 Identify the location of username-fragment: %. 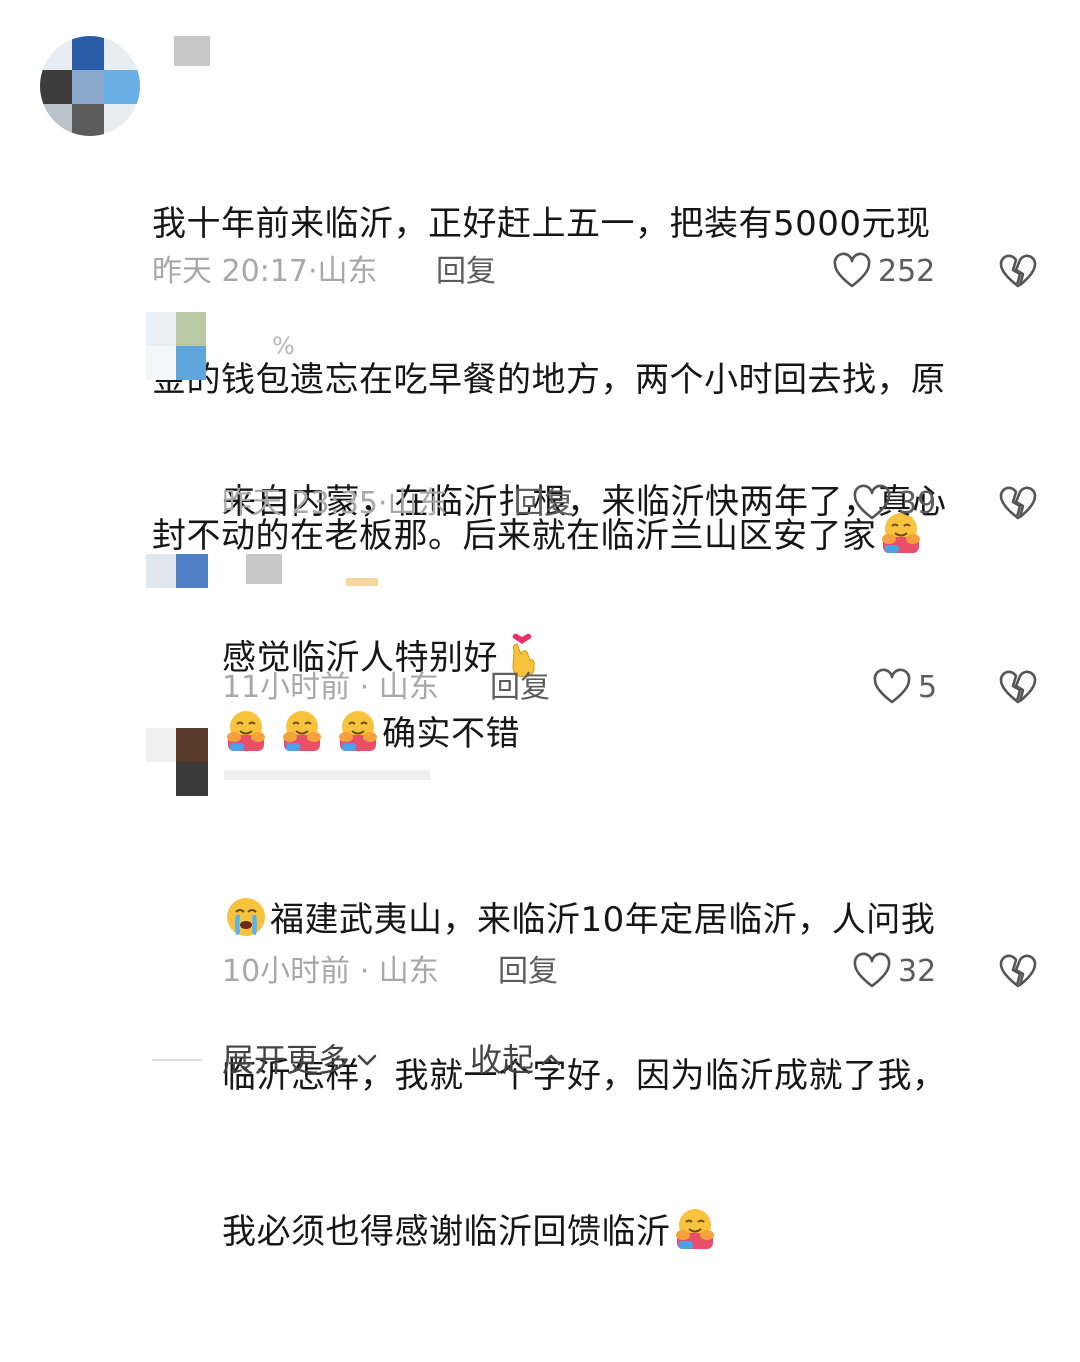
(283, 346).